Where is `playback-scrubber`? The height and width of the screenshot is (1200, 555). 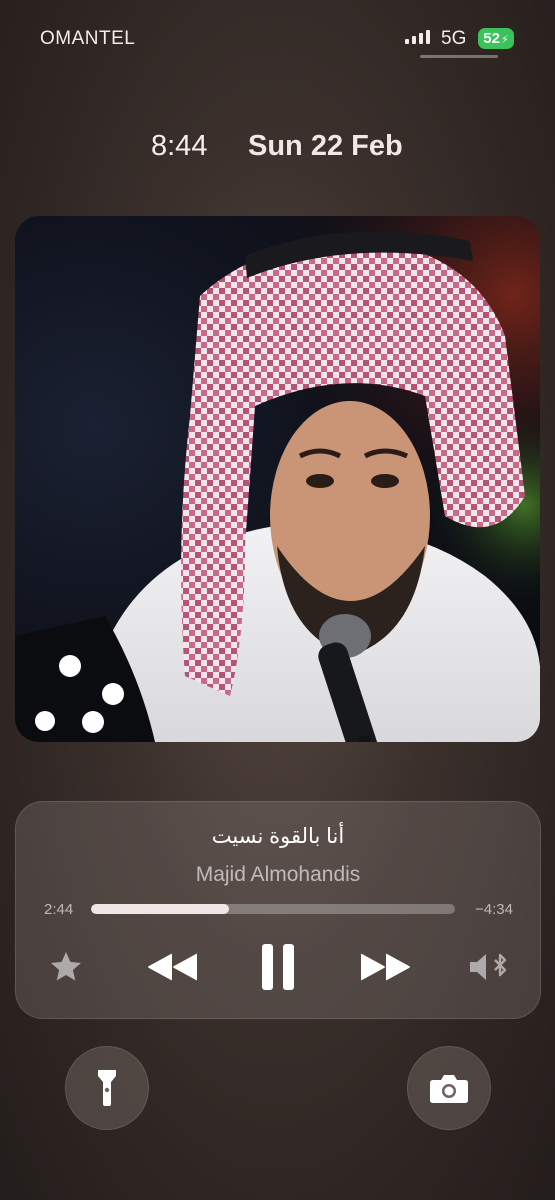 playback-scrubber is located at coordinates (273, 909).